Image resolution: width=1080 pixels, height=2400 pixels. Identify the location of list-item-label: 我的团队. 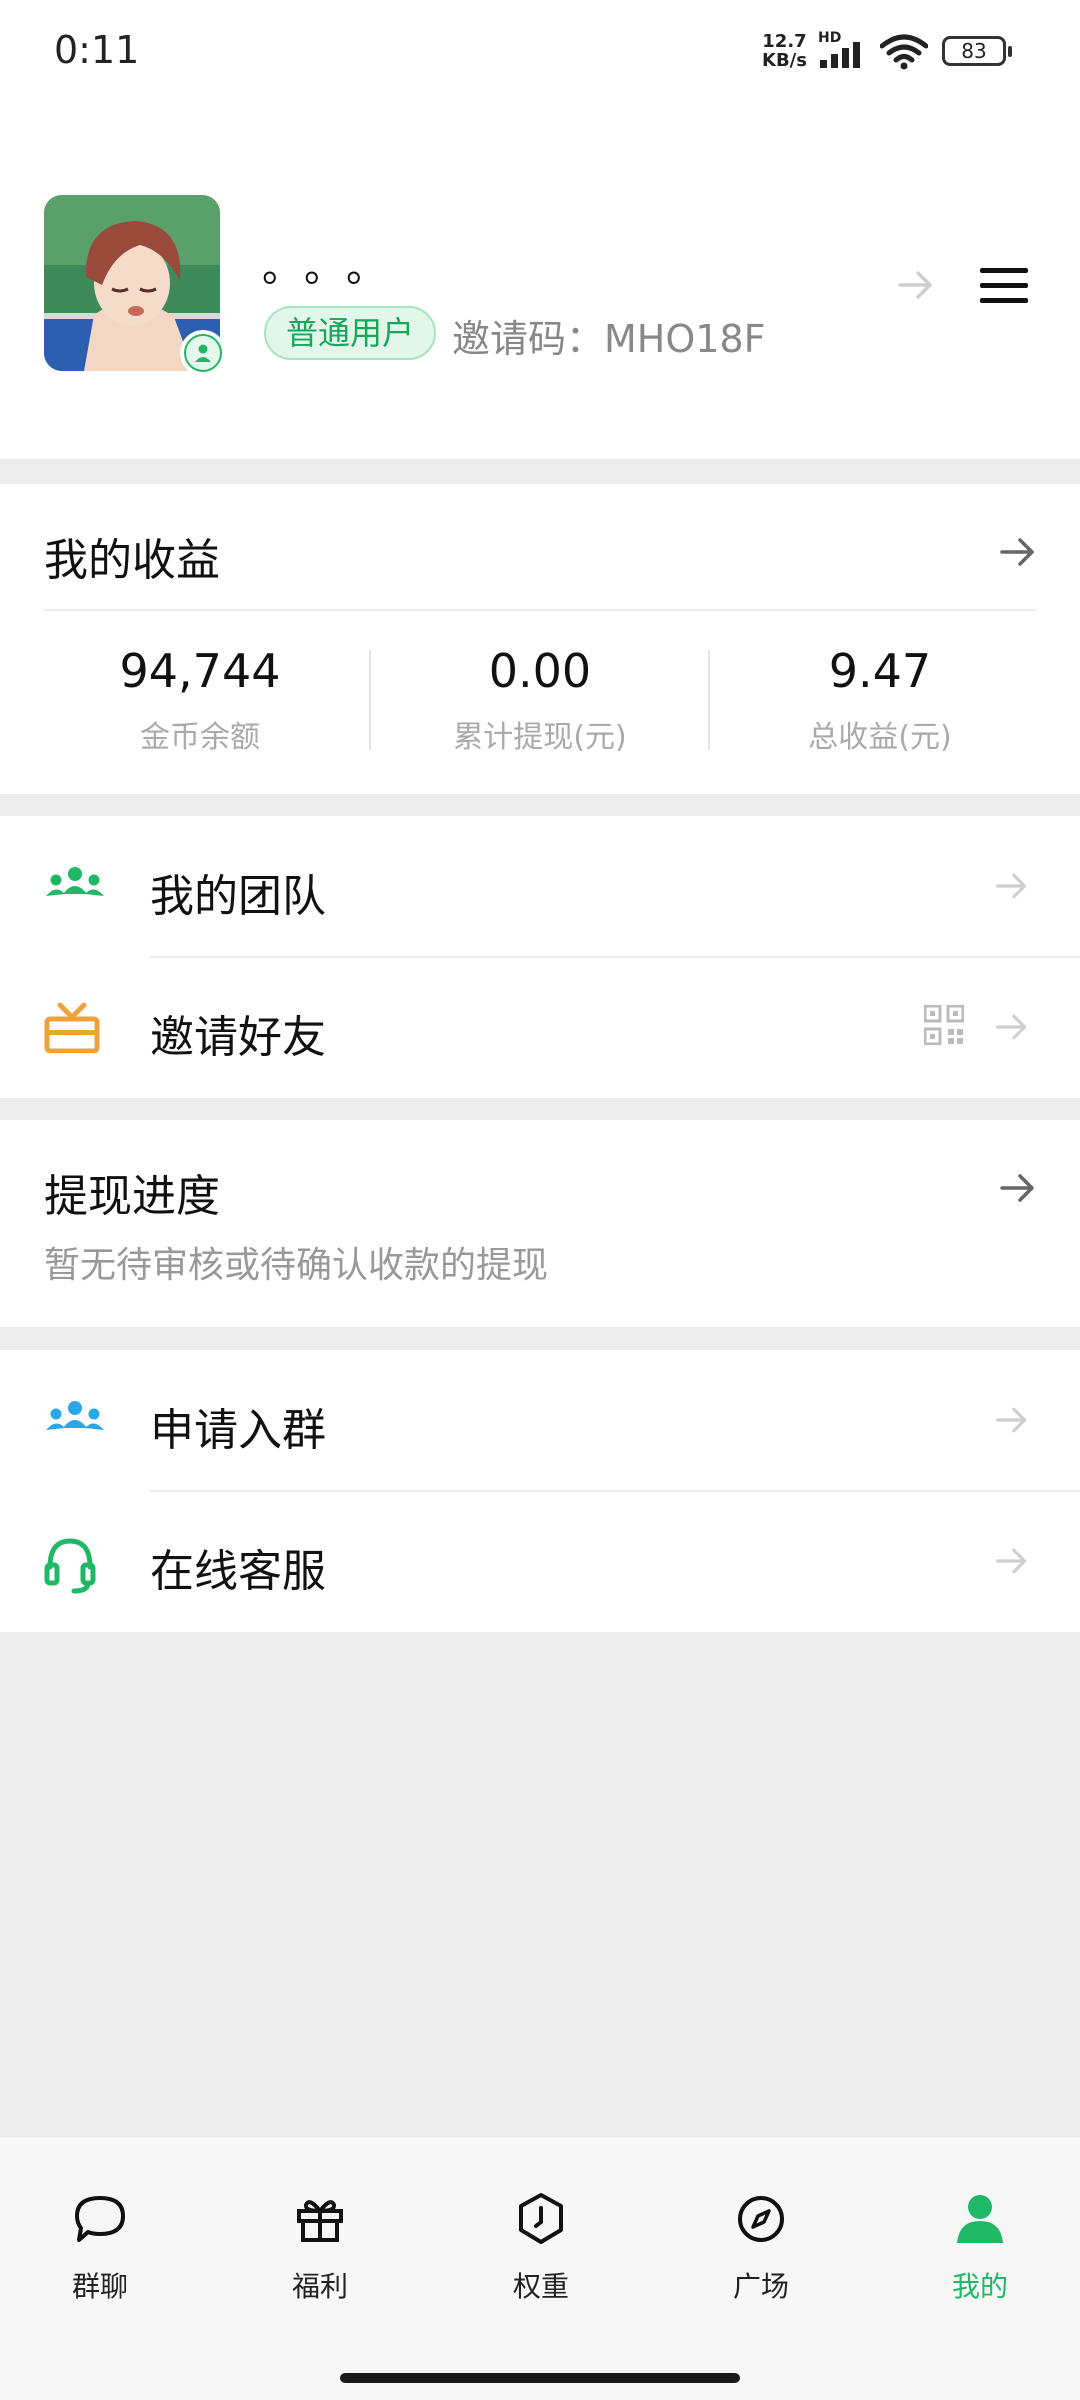
(238, 896).